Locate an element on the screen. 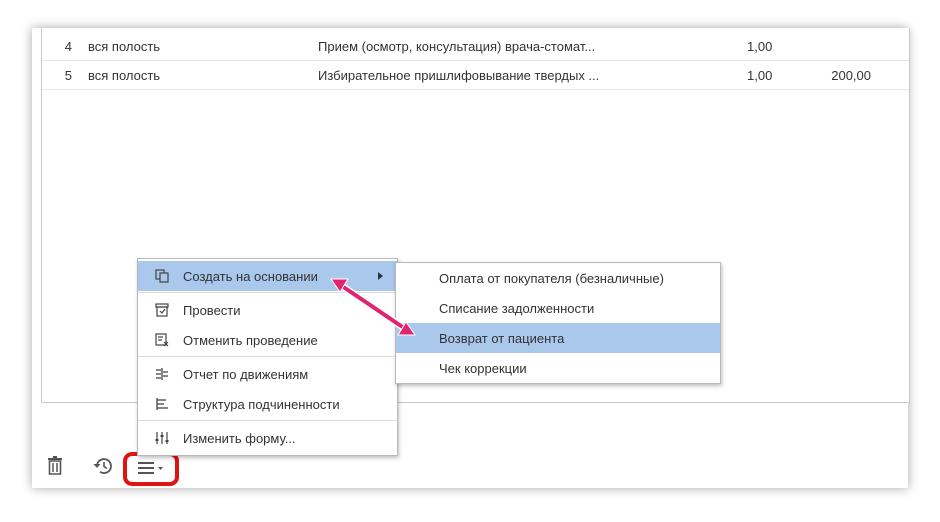  submenu-item-correction-receipt: Чек коррекции is located at coordinates (558, 368).